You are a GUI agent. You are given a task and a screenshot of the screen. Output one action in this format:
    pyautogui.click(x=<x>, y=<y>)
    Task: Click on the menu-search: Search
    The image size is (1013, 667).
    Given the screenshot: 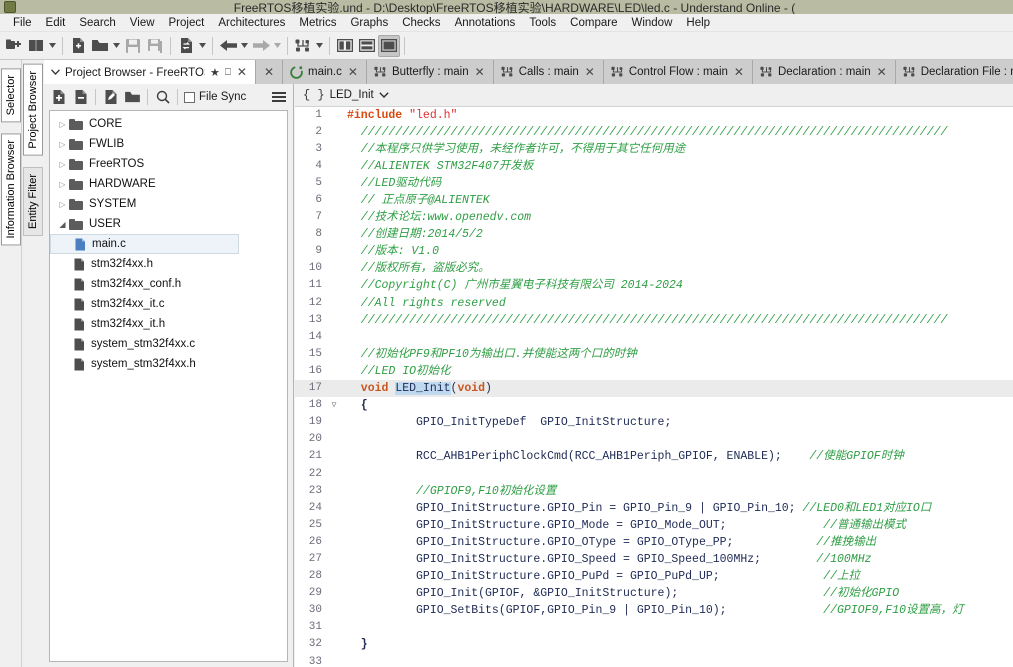 What is the action you would take?
    pyautogui.click(x=97, y=23)
    